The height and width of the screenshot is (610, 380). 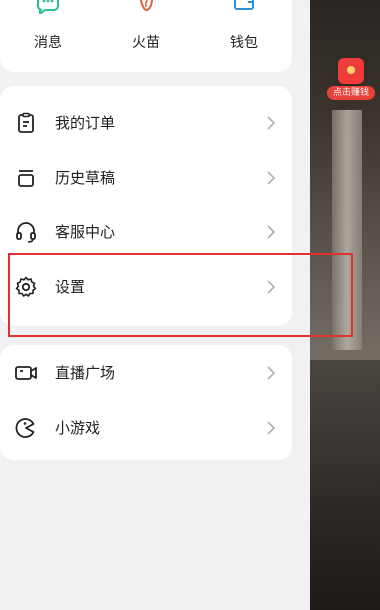 I want to click on live-camera-icon, so click(x=26, y=373).